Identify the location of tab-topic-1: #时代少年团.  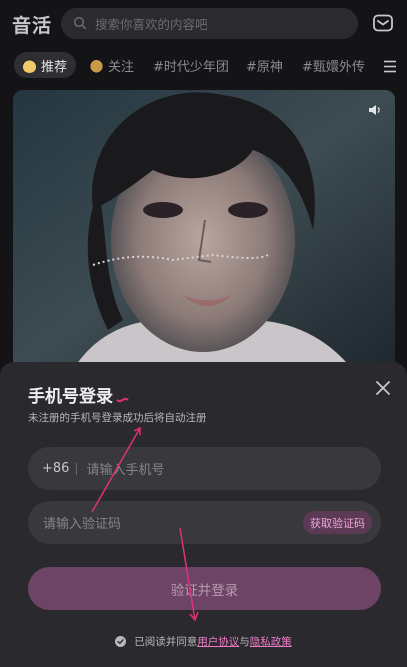
(191, 65).